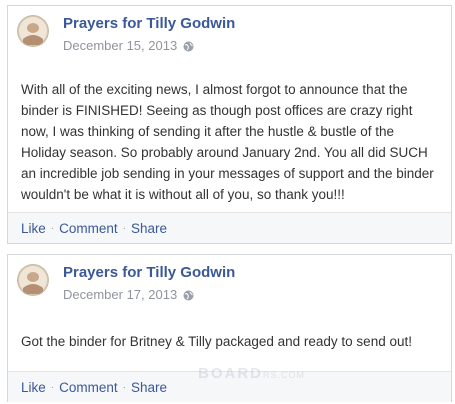 The width and height of the screenshot is (455, 404). What do you see at coordinates (229, 227) in the screenshot?
I see `post-action-bar: Like · Comment · Share` at bounding box center [229, 227].